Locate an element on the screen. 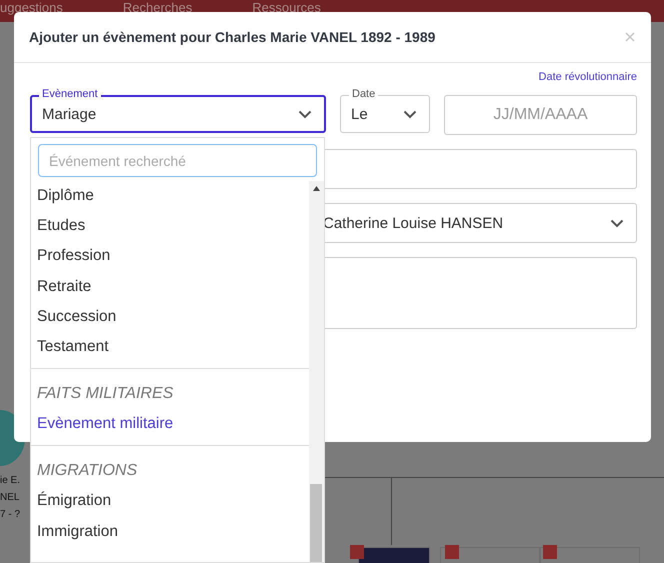 The width and height of the screenshot is (664, 563). group-heading: MIGRATIONS is located at coordinates (87, 471).